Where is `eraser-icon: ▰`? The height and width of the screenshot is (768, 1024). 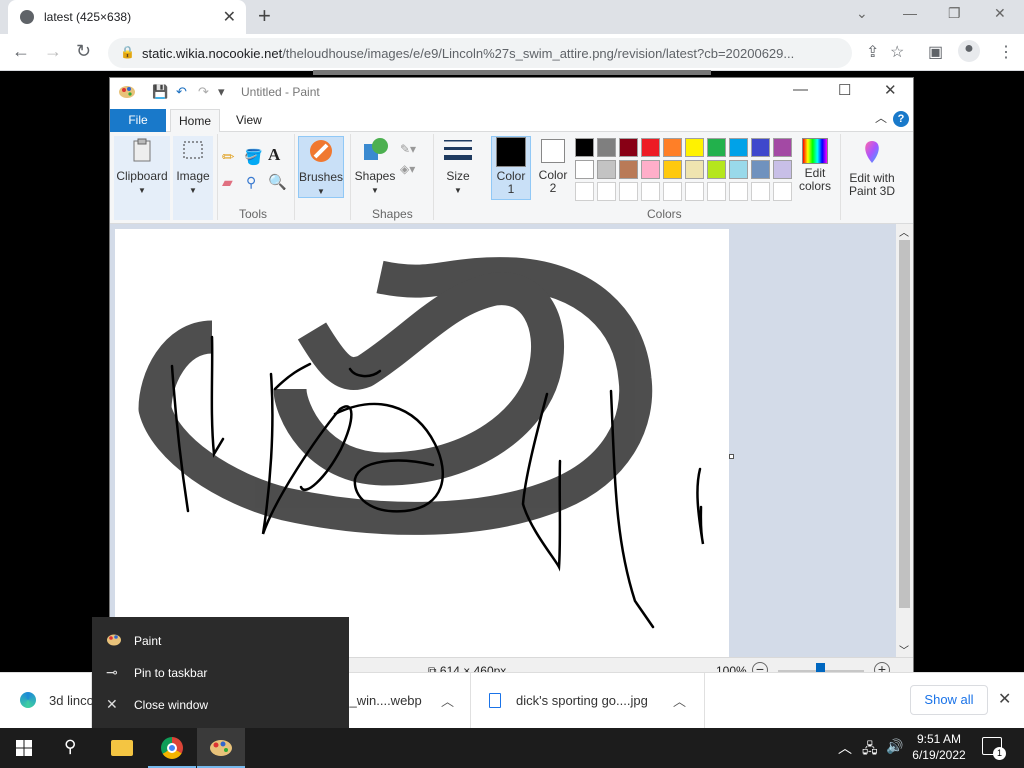
eraser-icon: ▰ is located at coordinates (227, 182).